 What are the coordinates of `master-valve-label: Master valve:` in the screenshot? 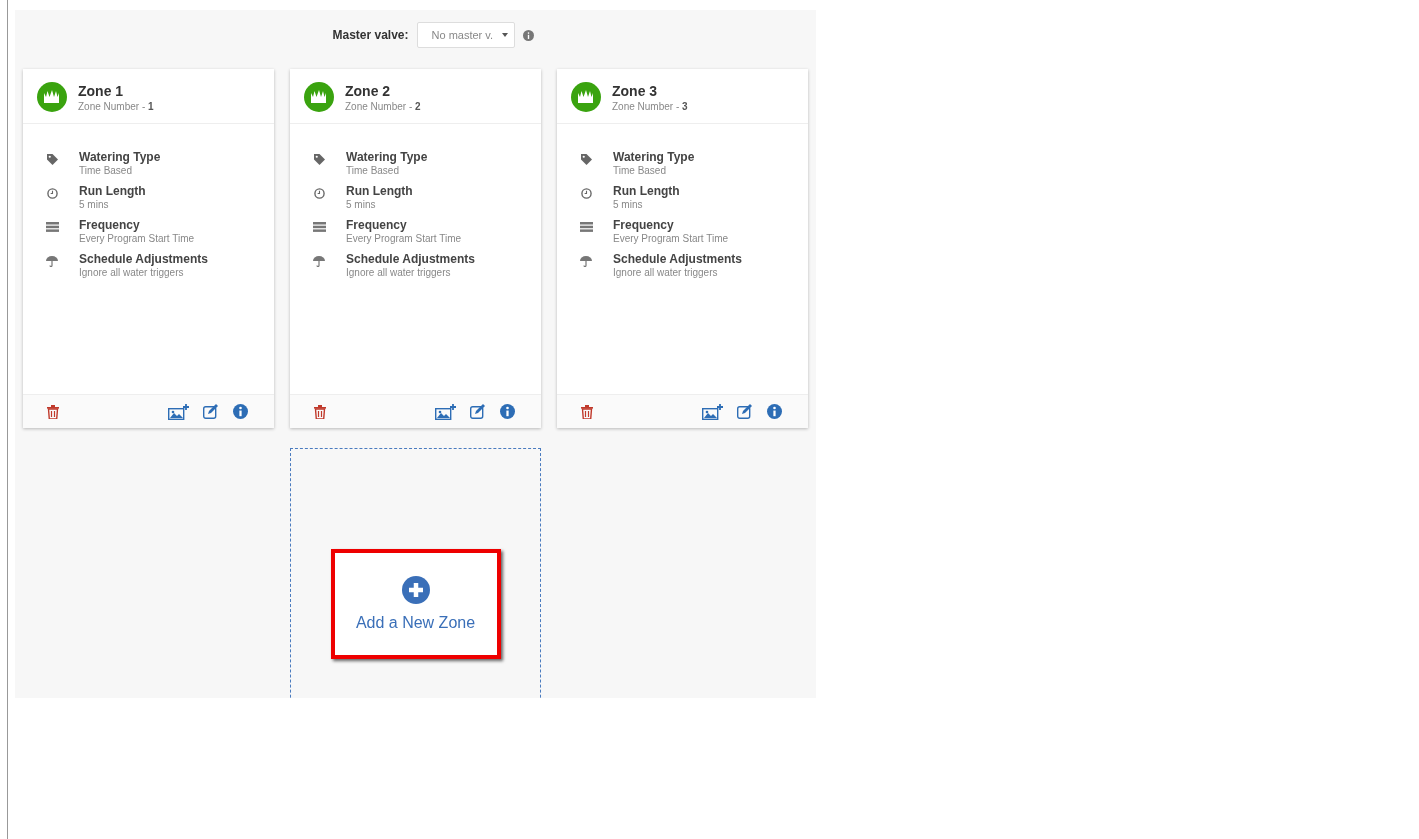 It's located at (370, 35).